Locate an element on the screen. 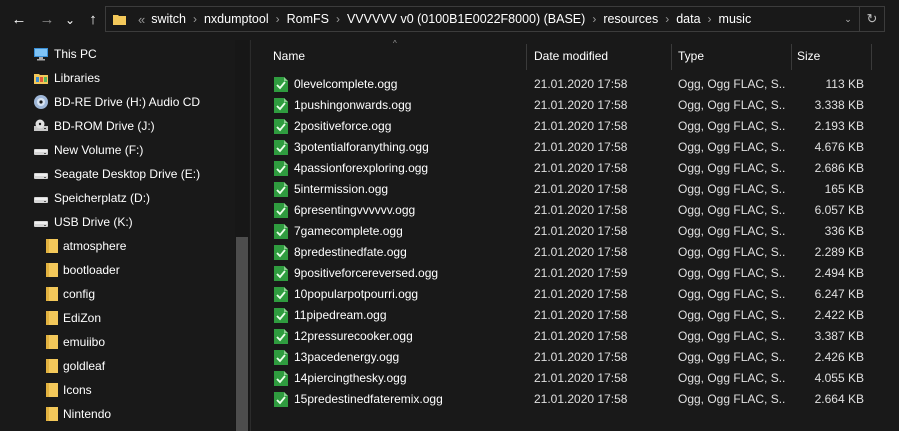 The height and width of the screenshot is (431, 899). column-header-date: Date modified is located at coordinates (602, 56).